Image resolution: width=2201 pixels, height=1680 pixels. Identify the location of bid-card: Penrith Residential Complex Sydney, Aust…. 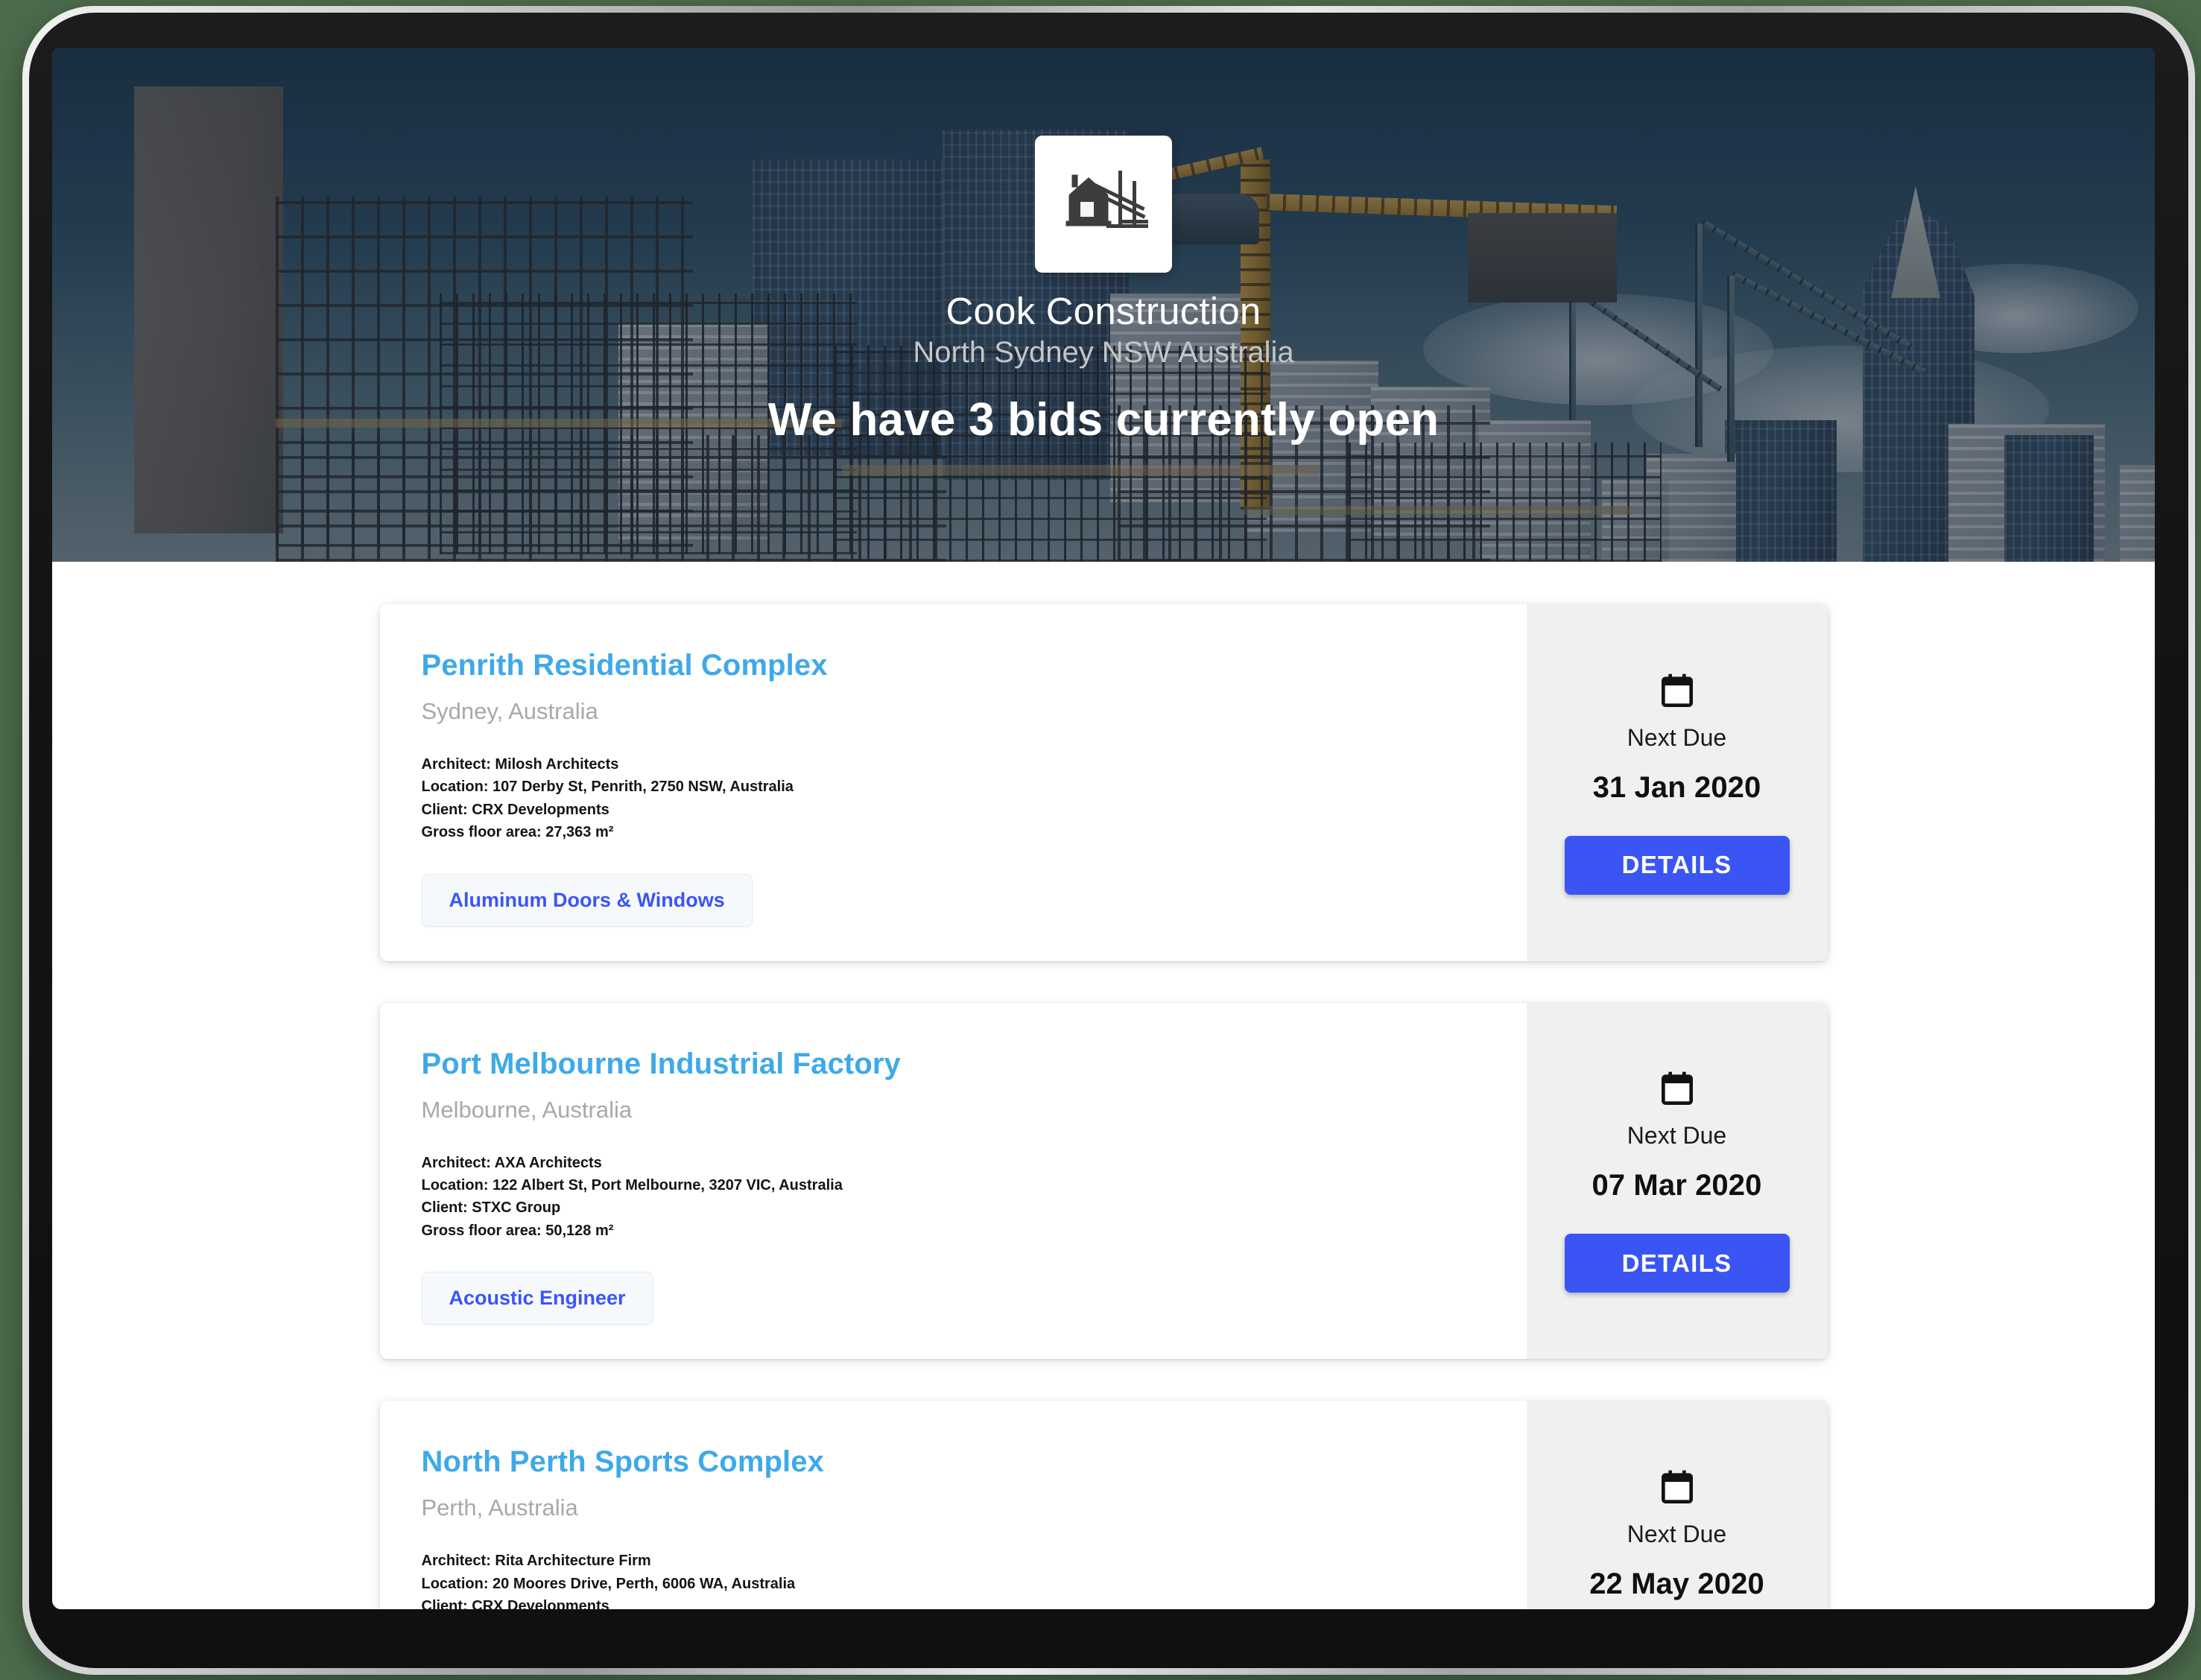
(1103, 782).